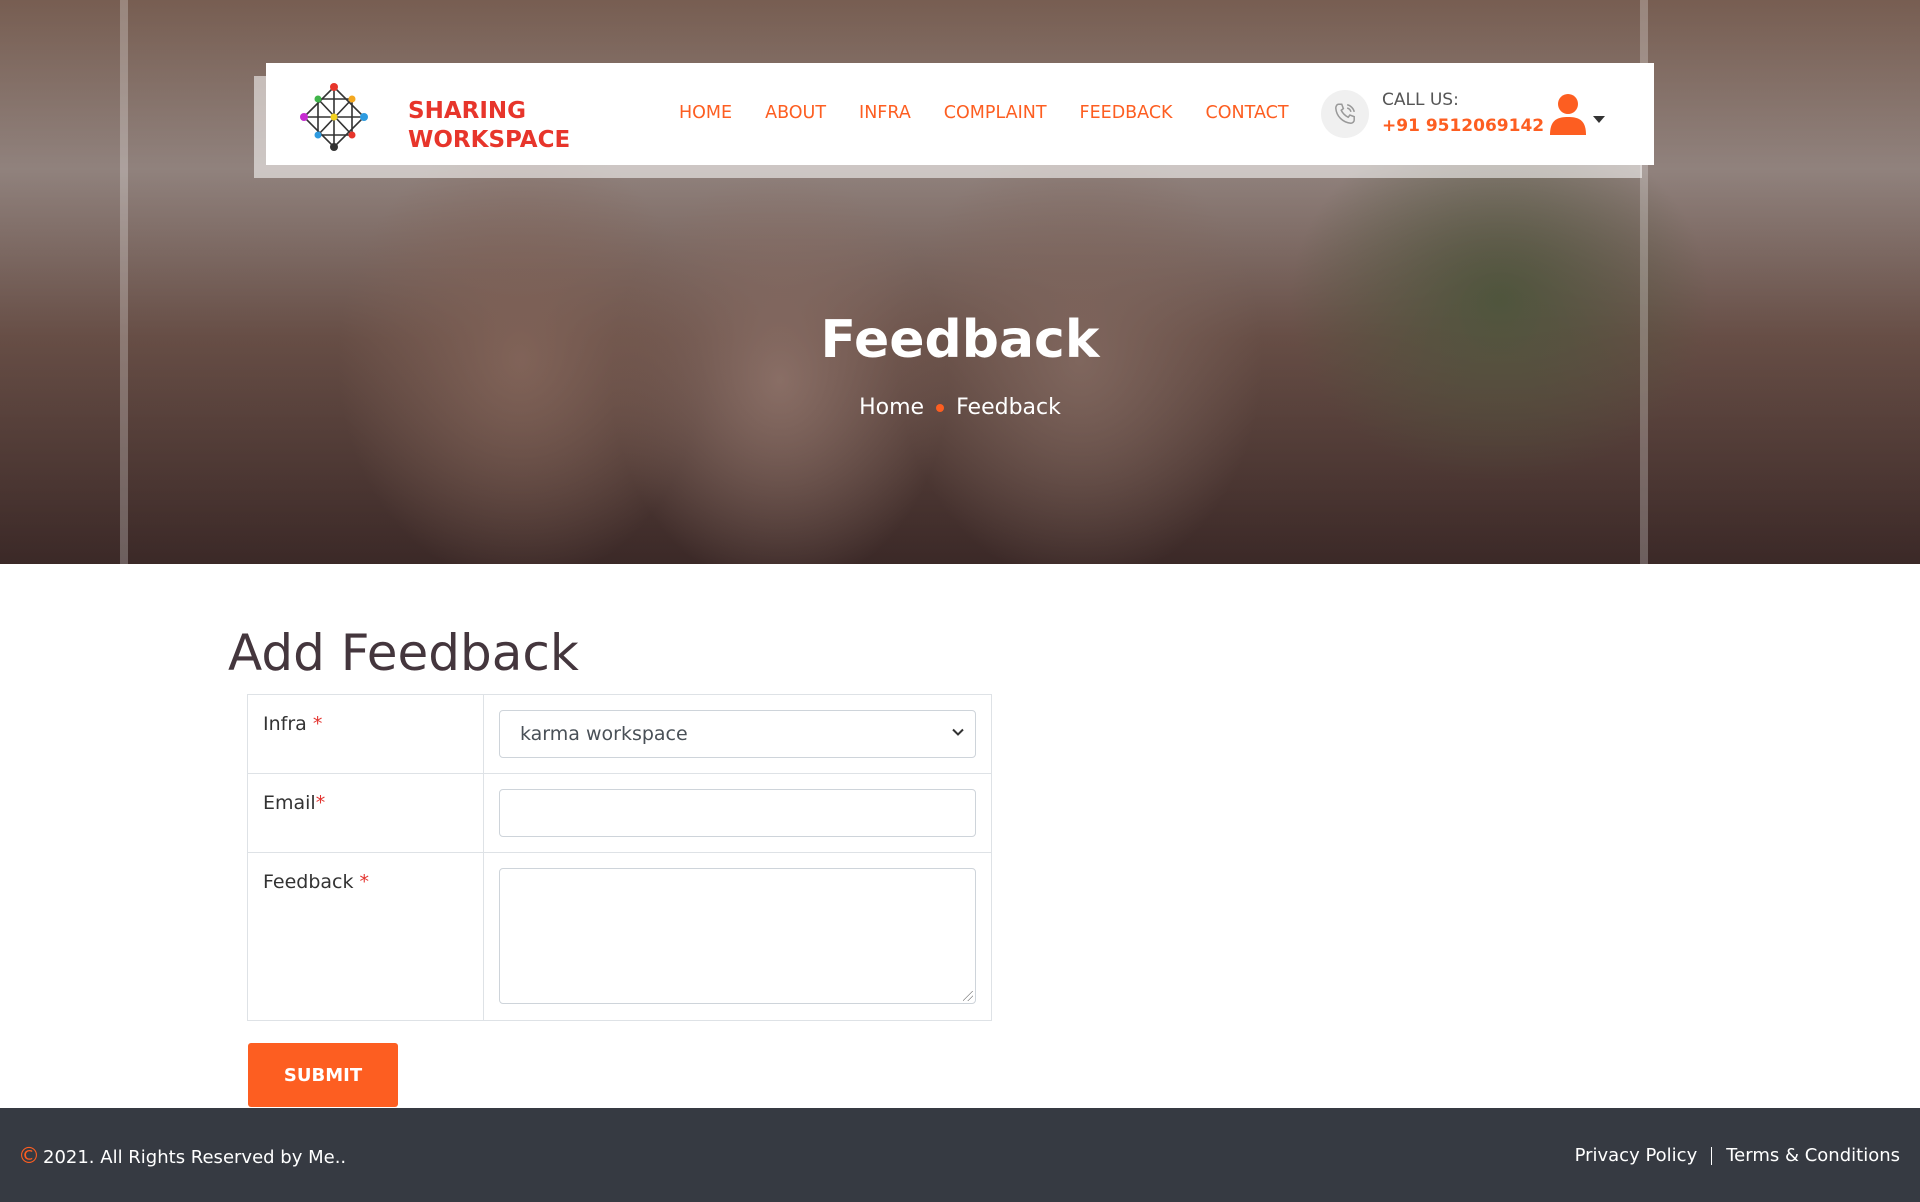 The width and height of the screenshot is (1920, 1202). I want to click on nav-complaint: COMPLAINT, so click(995, 113).